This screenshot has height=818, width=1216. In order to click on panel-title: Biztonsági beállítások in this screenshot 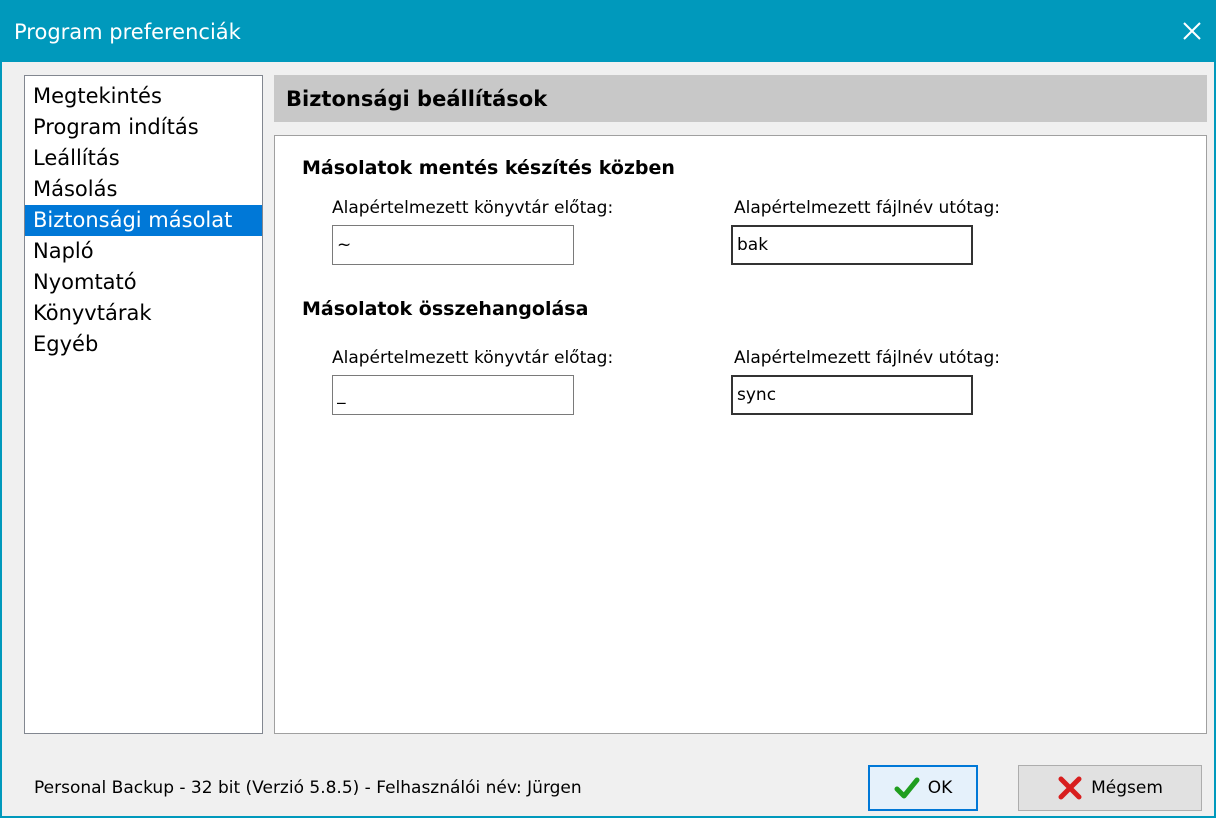, I will do `click(417, 99)`.